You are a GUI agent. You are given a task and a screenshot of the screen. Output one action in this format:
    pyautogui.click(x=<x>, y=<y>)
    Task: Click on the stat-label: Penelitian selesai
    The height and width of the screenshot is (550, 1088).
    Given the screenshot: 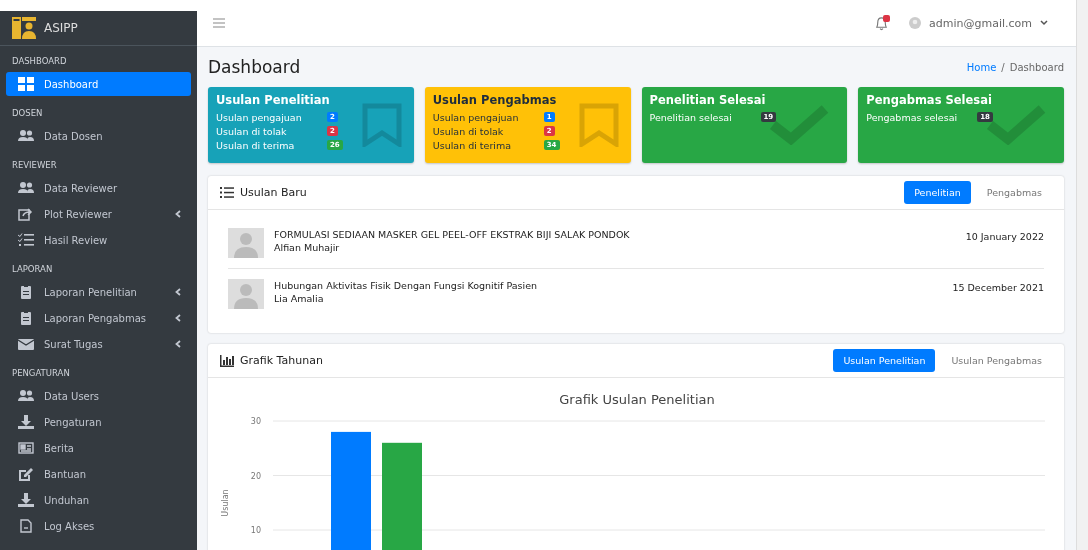 What is the action you would take?
    pyautogui.click(x=691, y=117)
    